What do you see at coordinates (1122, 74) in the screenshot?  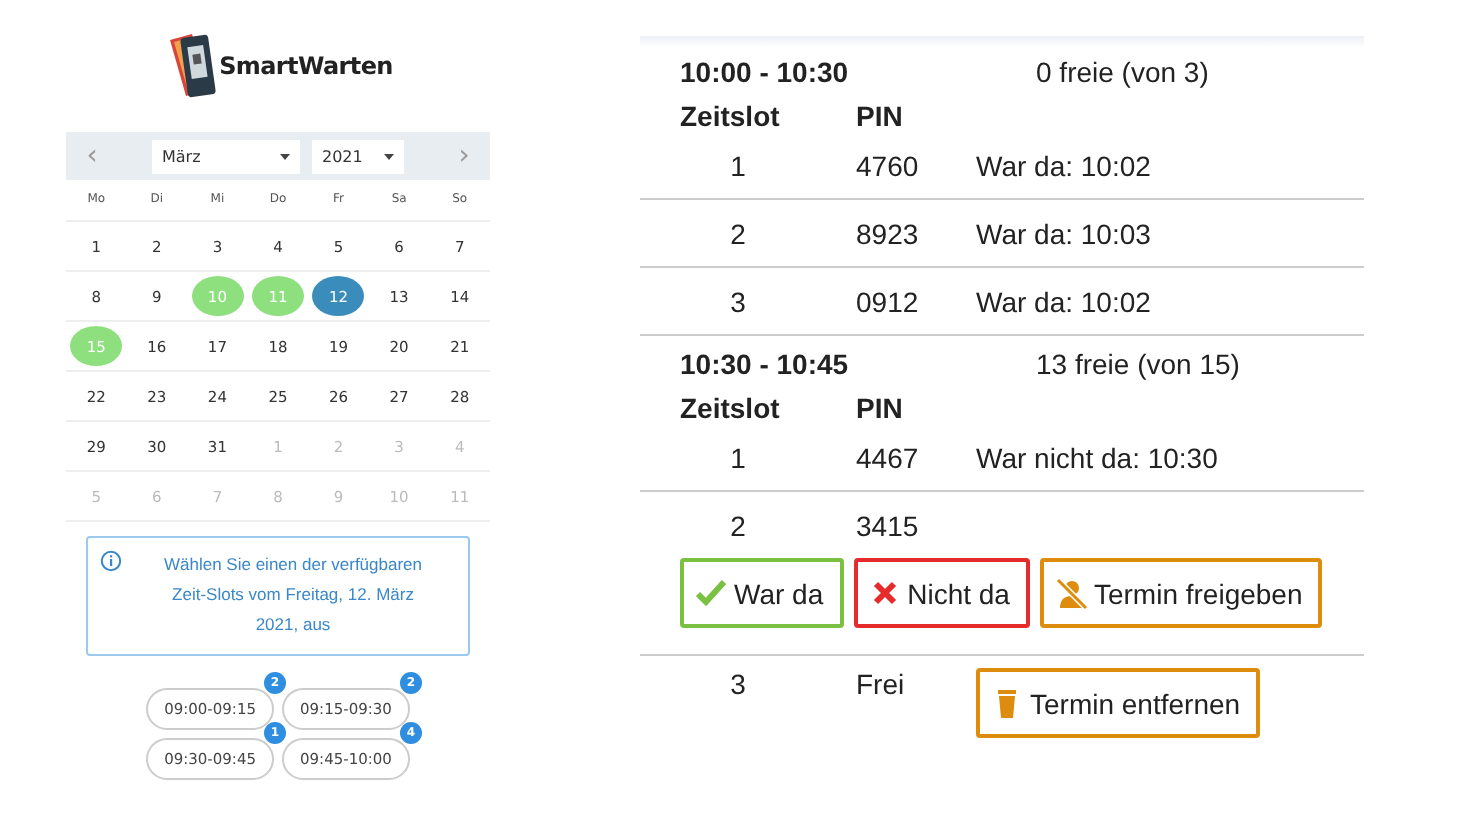 I see `free-count: 0 freie (von 3)` at bounding box center [1122, 74].